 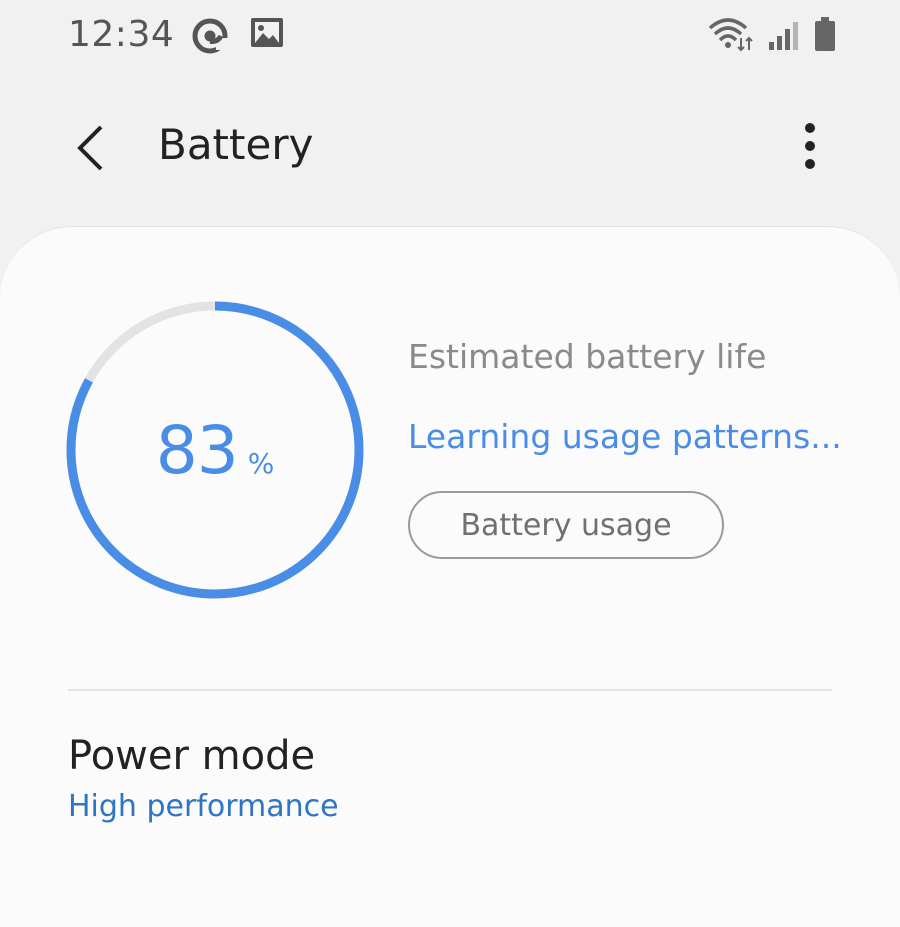 I want to click on page-title: Battery, so click(x=236, y=144).